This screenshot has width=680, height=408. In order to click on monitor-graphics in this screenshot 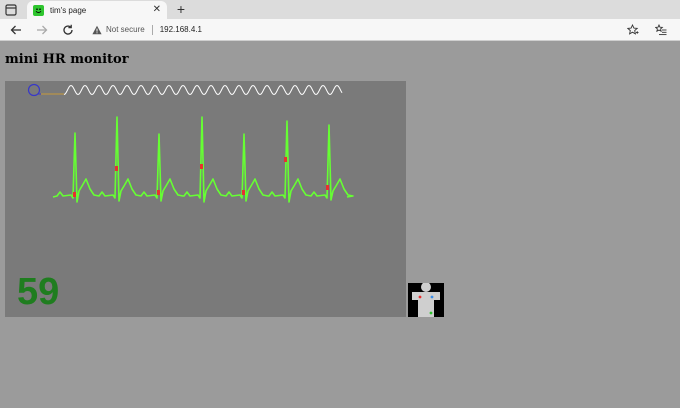, I will do `click(190, 143)`.